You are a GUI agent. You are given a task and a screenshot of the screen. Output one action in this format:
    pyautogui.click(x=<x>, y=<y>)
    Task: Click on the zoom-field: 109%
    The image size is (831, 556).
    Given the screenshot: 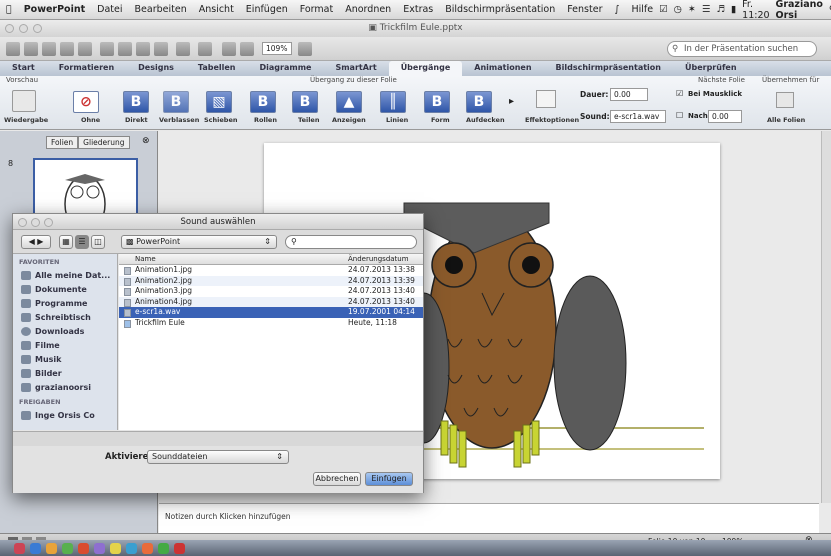 What is the action you would take?
    pyautogui.click(x=277, y=48)
    